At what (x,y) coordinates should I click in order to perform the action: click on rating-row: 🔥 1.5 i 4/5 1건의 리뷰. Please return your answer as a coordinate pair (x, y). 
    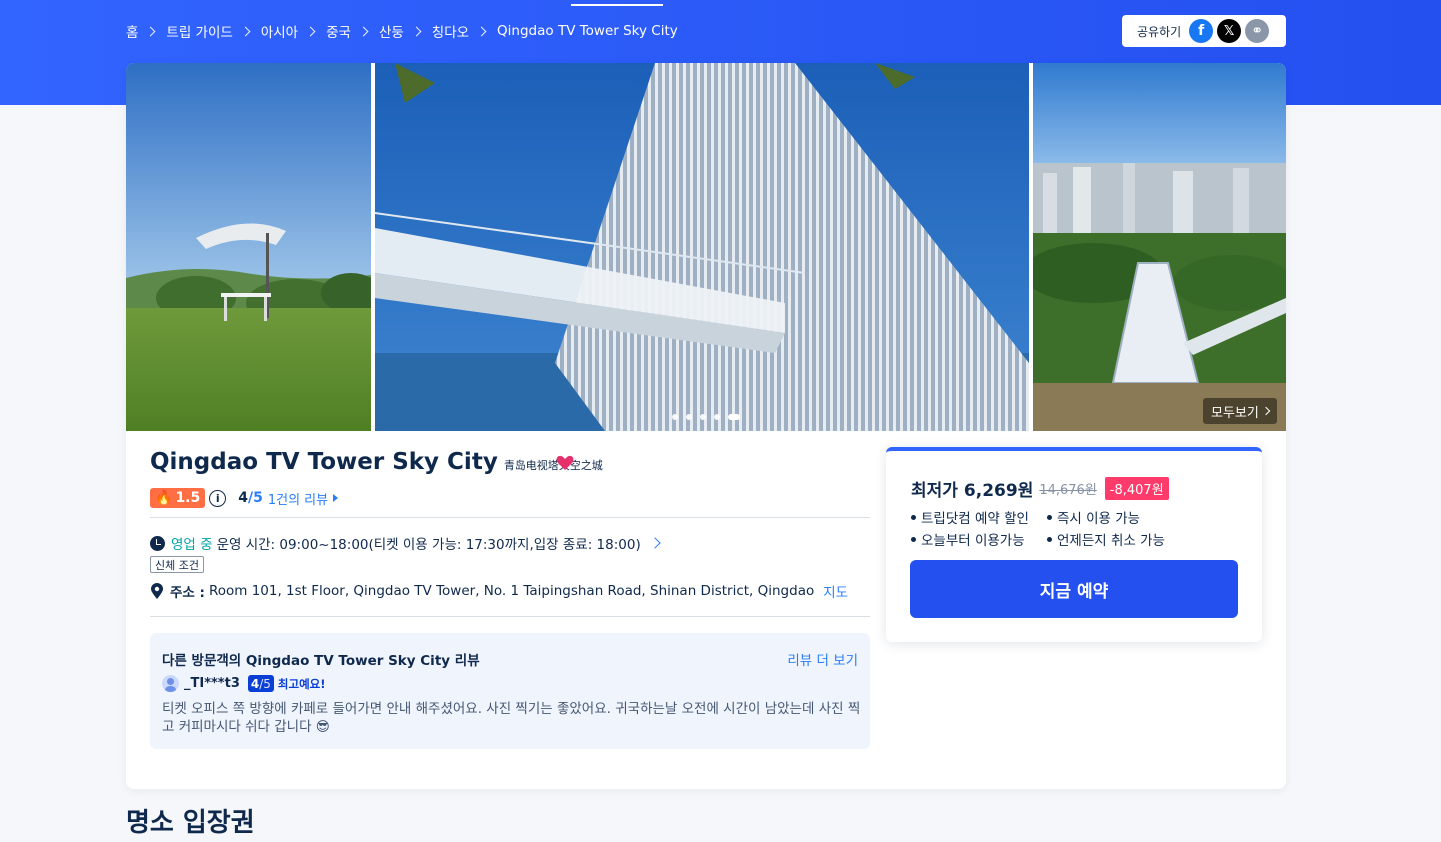
    Looking at the image, I should click on (244, 498).